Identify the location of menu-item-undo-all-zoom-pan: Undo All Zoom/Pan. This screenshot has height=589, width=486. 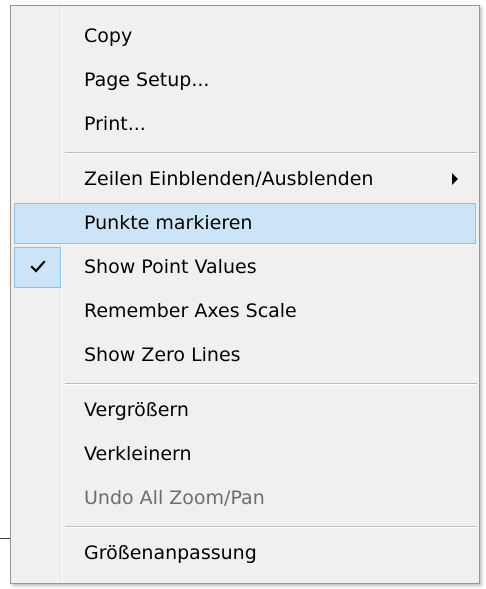
(245, 498).